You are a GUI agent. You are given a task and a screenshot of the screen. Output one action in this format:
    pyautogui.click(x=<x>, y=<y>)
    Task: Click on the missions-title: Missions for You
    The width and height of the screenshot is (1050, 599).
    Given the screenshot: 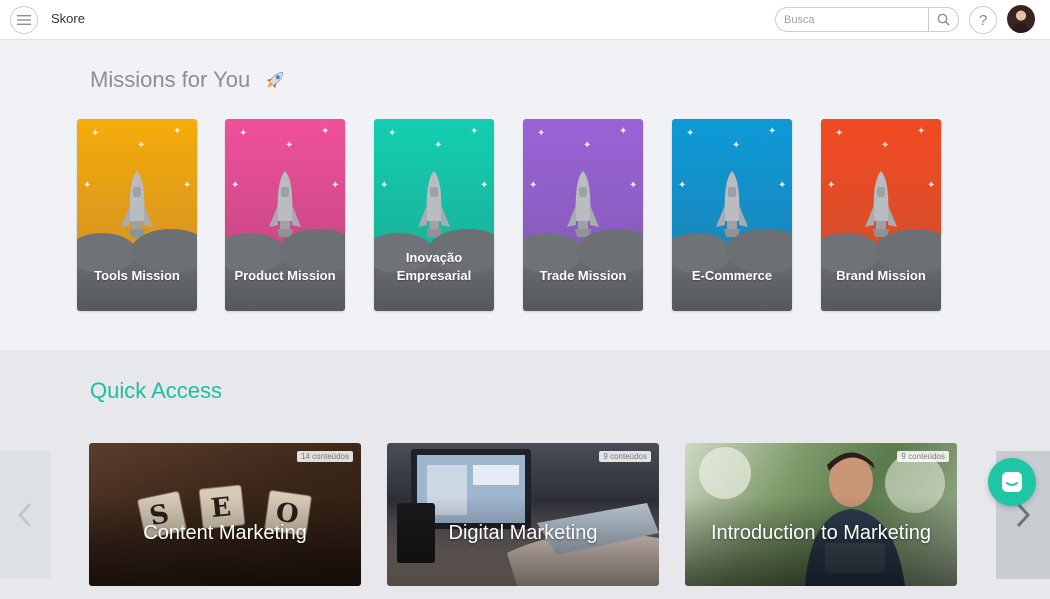 What is the action you would take?
    pyautogui.click(x=170, y=79)
    